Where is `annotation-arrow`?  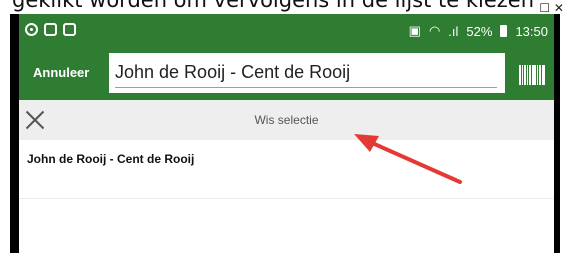
annotation-arrow is located at coordinates (408, 159).